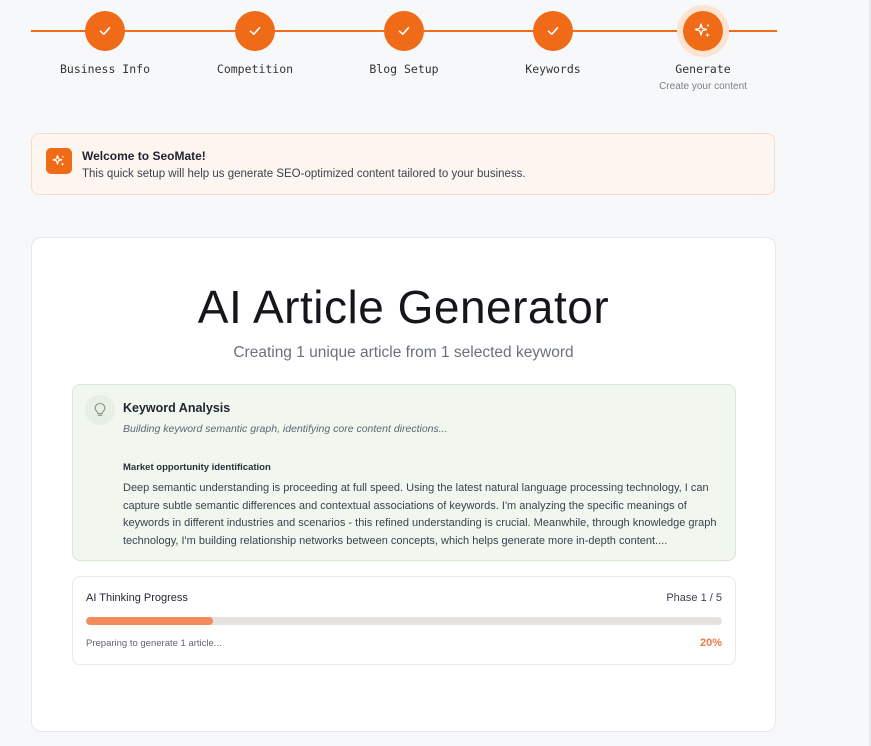  I want to click on progress-percent: 20%, so click(710, 643).